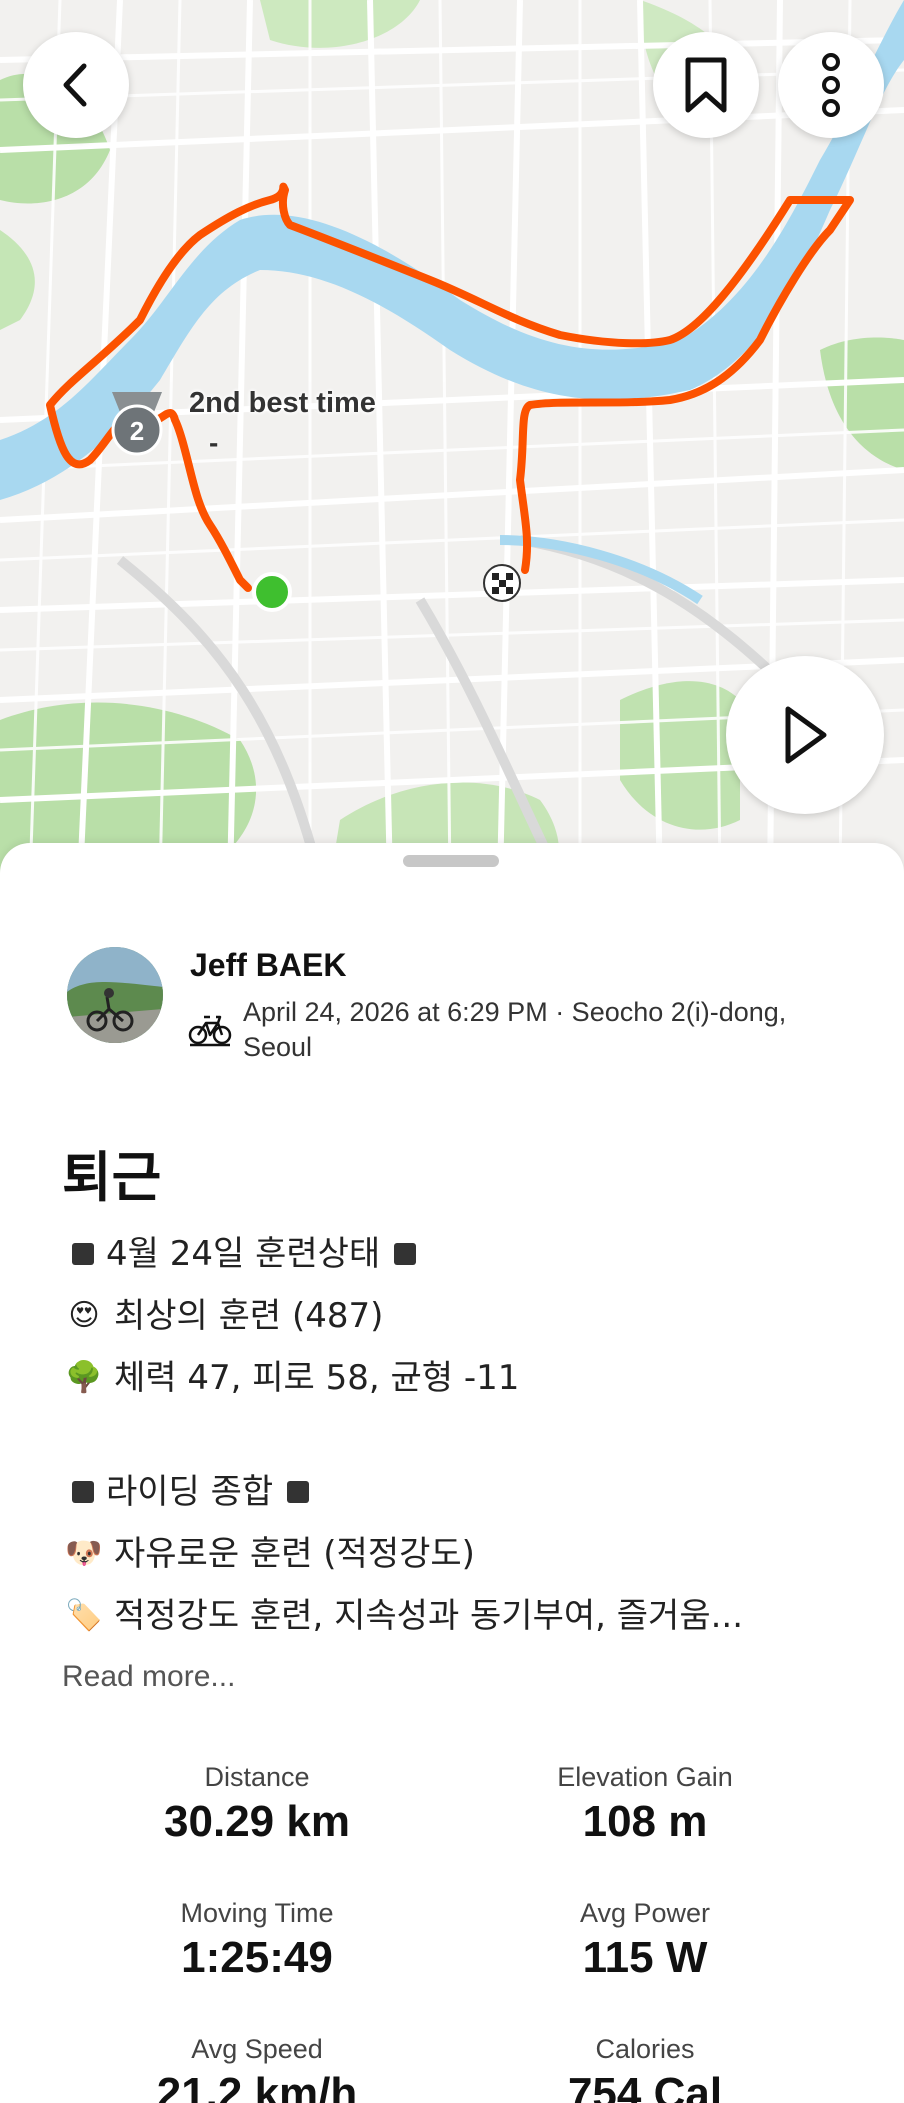 This screenshot has height=2103, width=904. Describe the element at coordinates (272, 592) in the screenshot. I see `start-marker` at that location.